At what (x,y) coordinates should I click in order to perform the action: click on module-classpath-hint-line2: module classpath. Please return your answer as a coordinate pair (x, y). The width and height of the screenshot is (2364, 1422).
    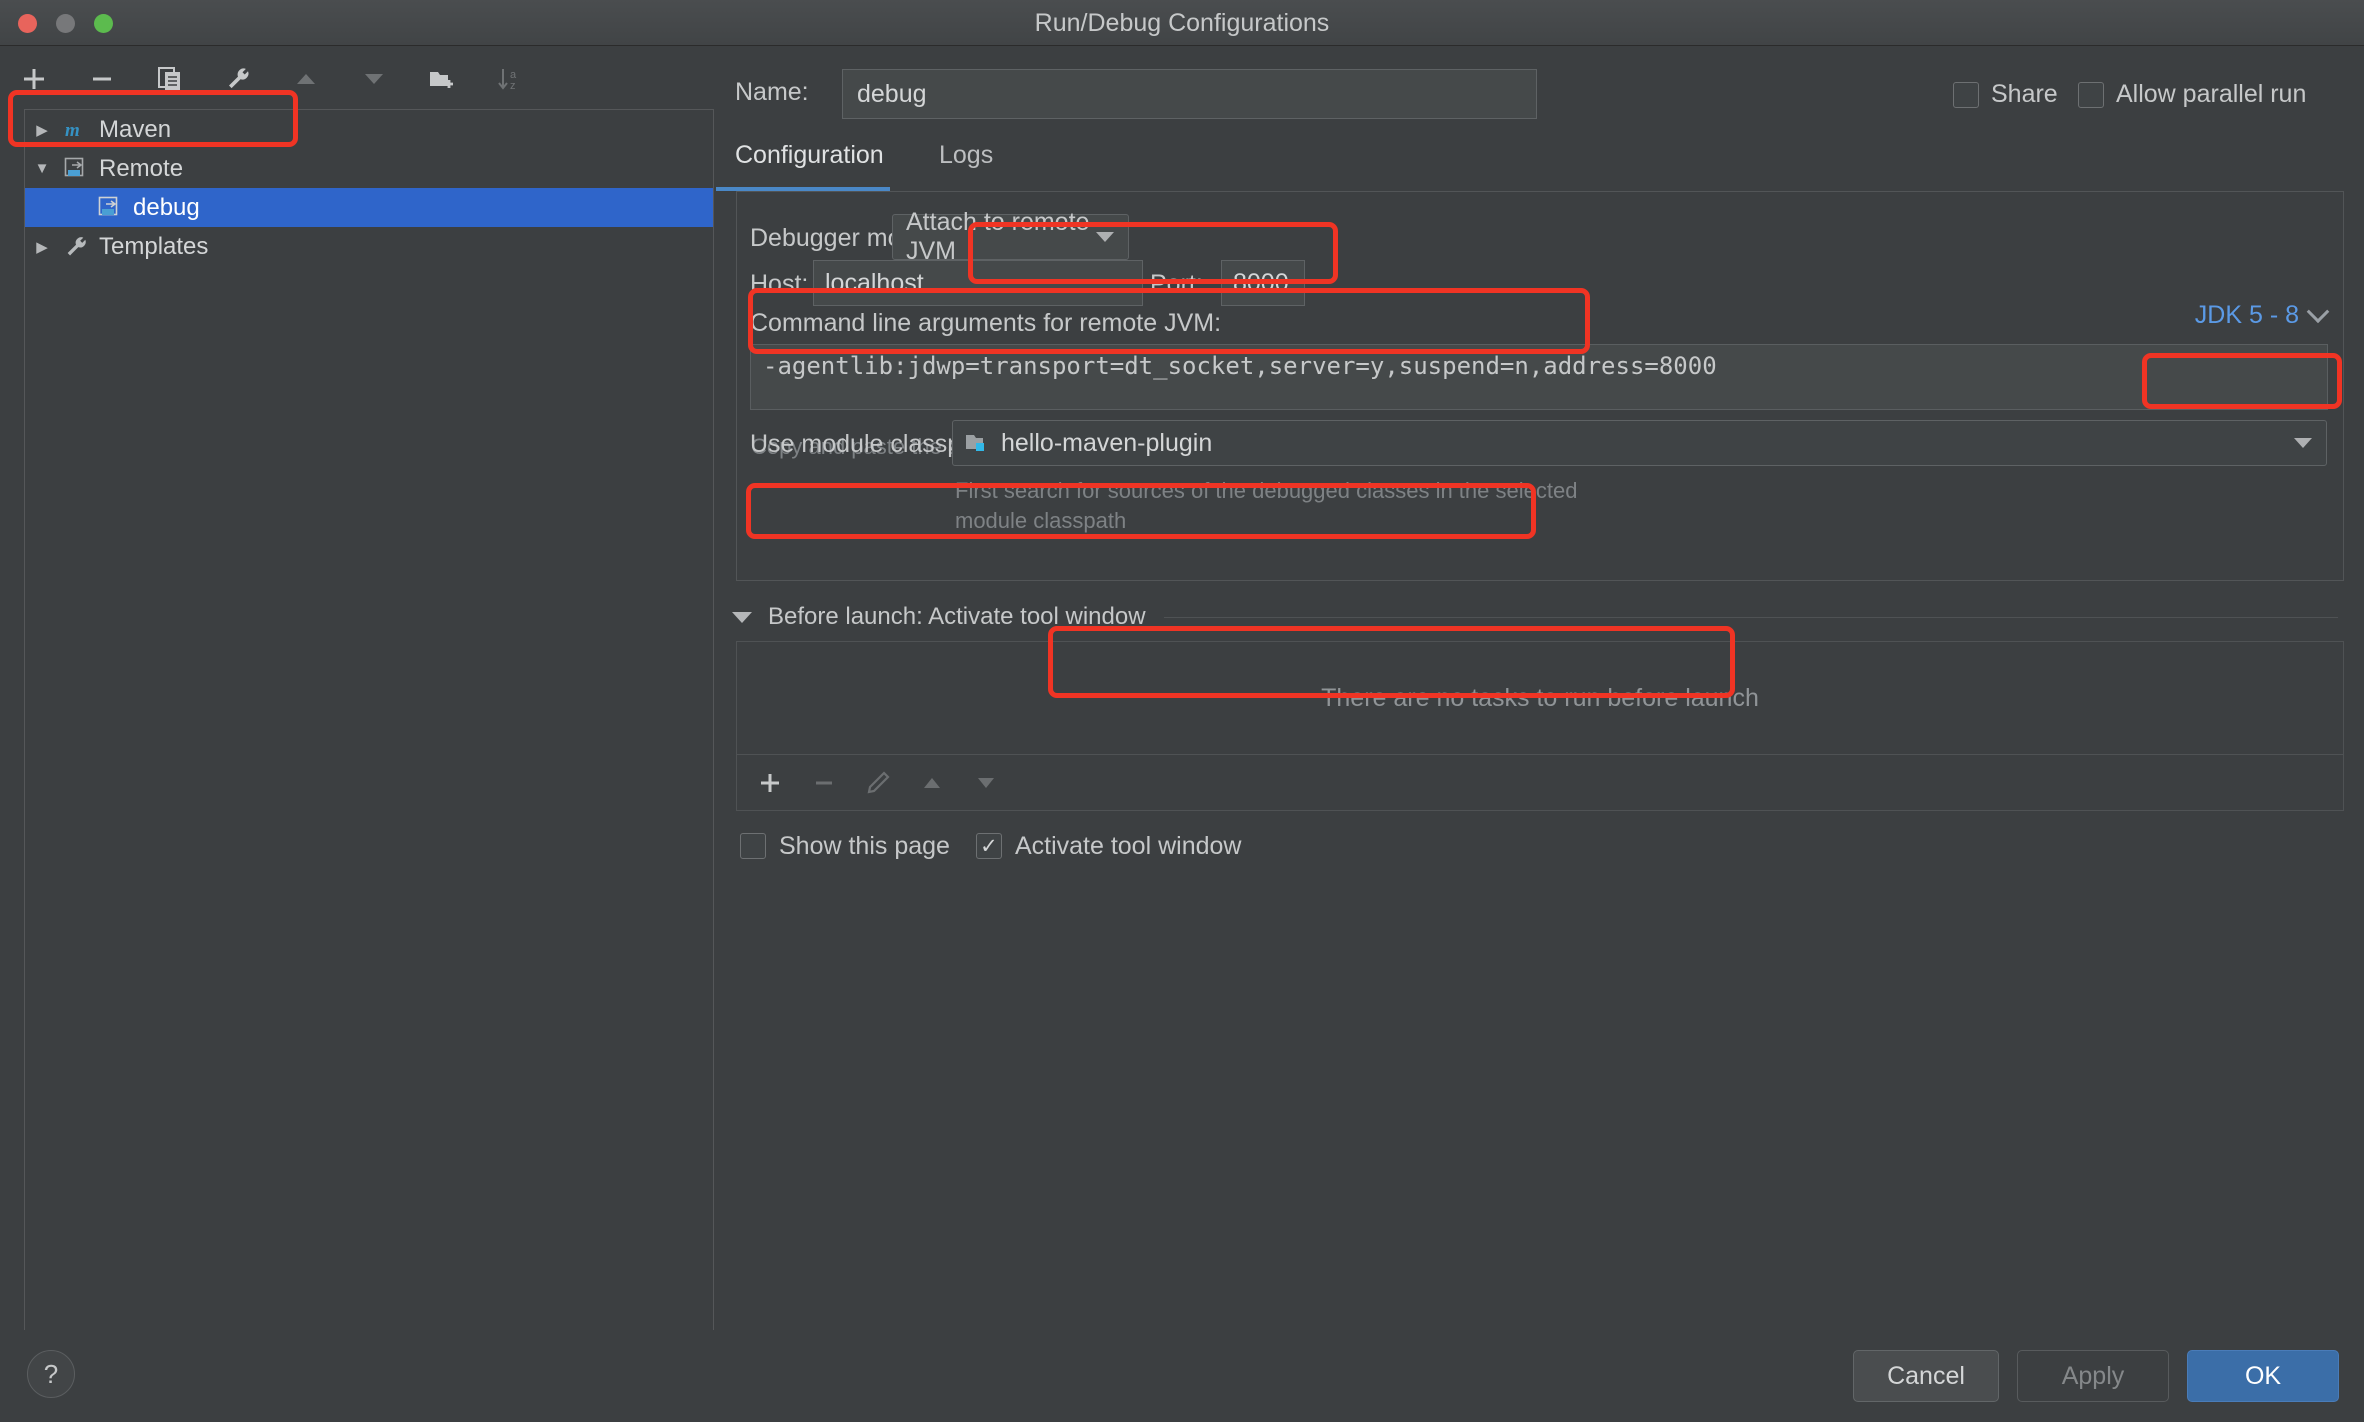
    Looking at the image, I should click on (1041, 520).